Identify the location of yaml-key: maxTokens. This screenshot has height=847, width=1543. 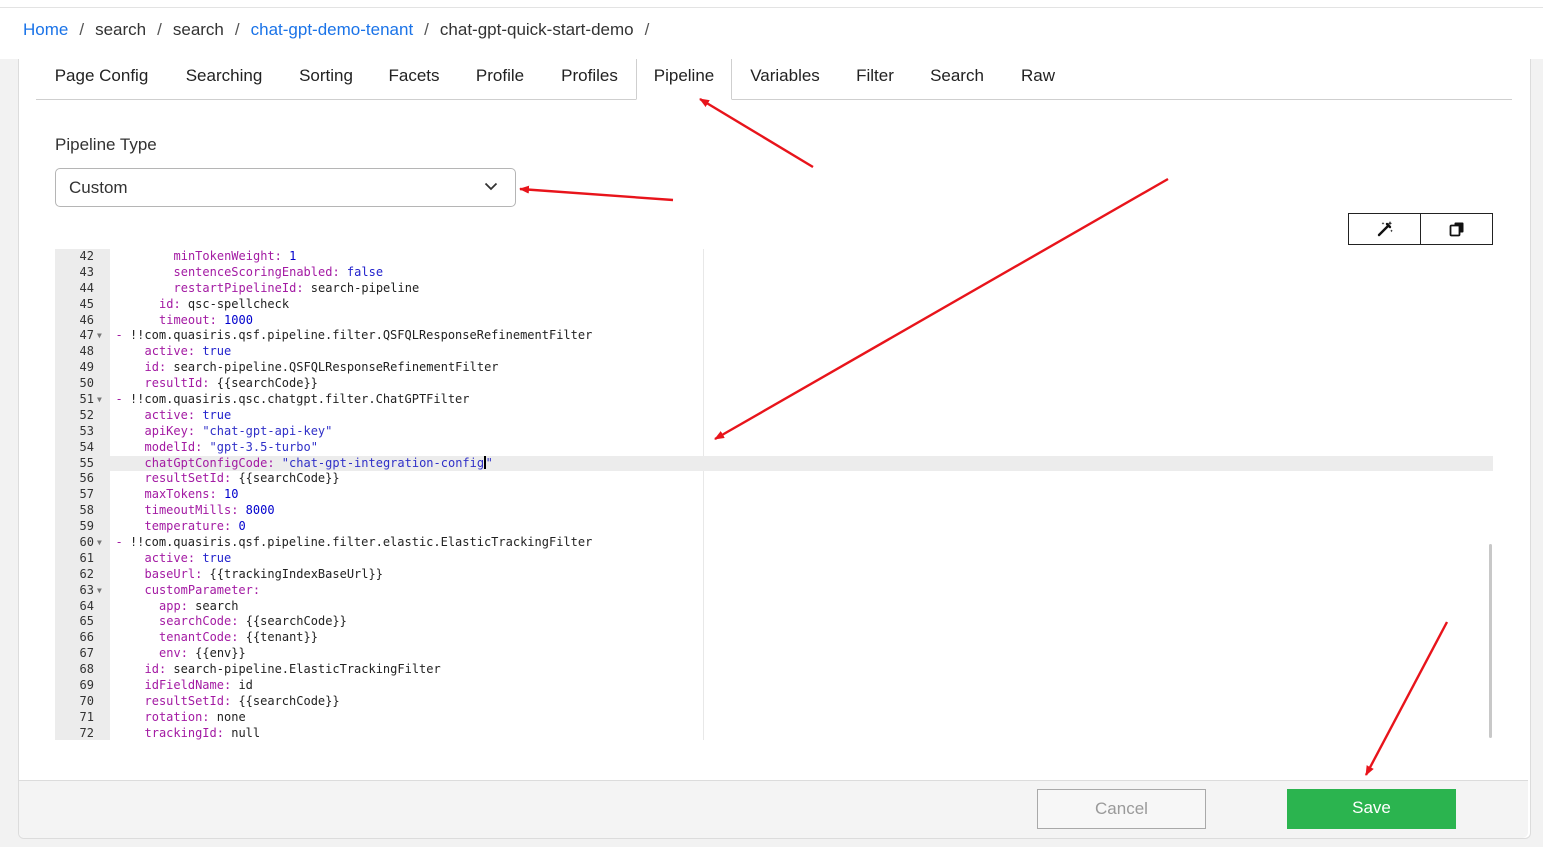
(177, 494).